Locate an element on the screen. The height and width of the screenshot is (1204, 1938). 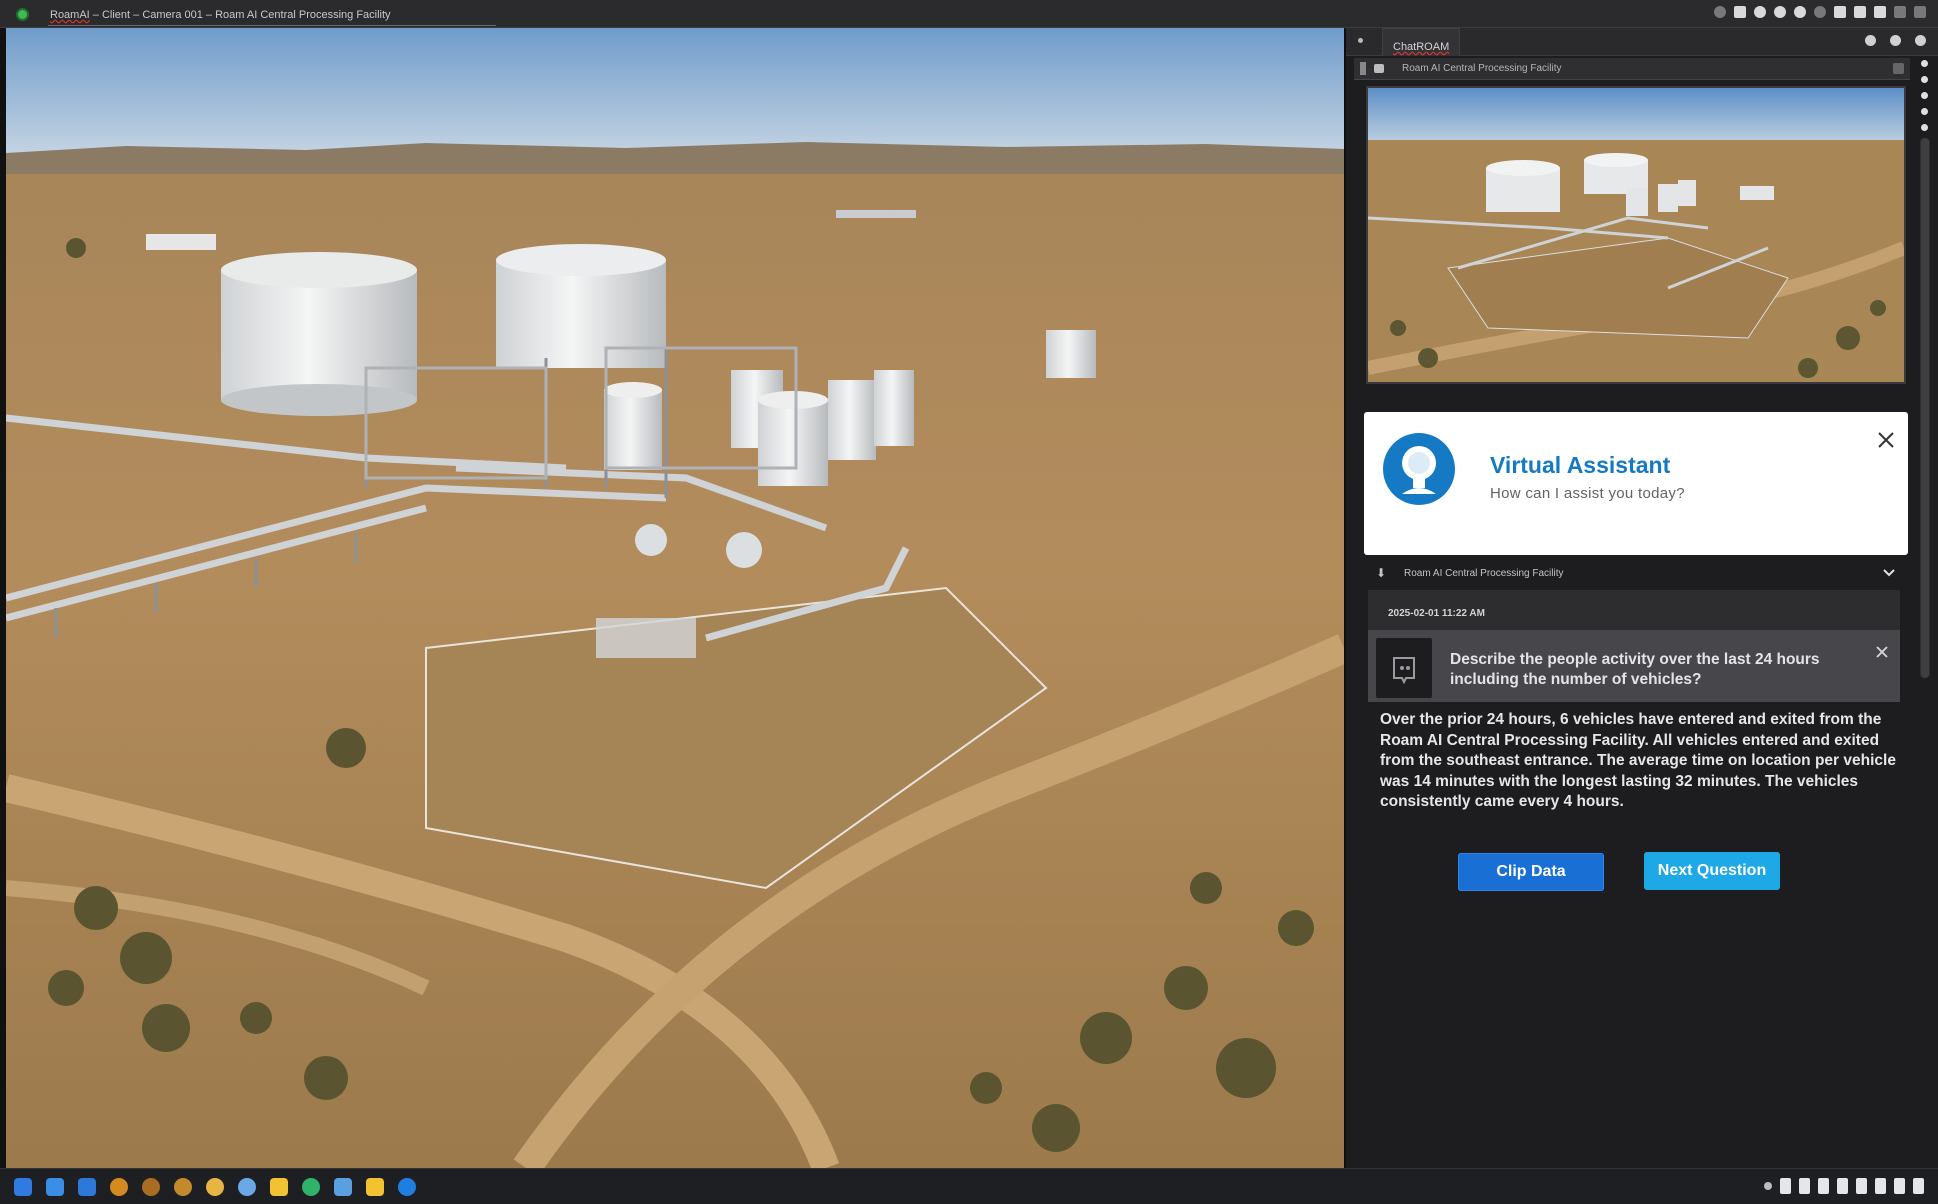
clock-icon is located at coordinates (1899, 1186).